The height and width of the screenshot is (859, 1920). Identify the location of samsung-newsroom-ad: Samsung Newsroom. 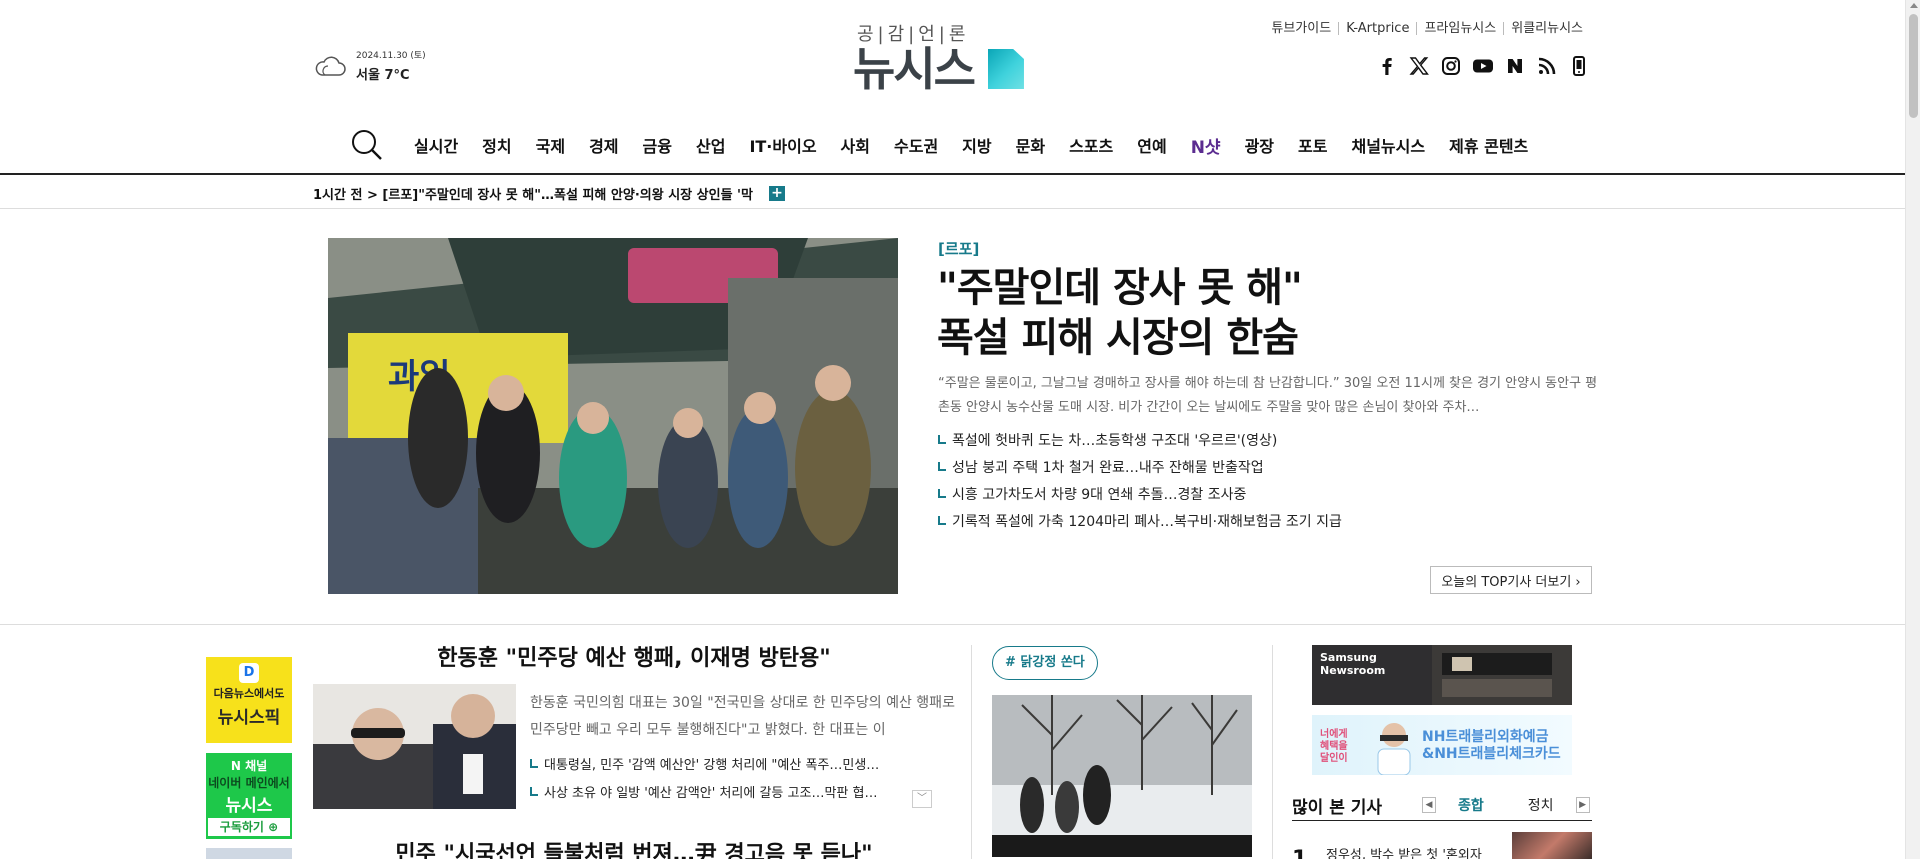
(1442, 675).